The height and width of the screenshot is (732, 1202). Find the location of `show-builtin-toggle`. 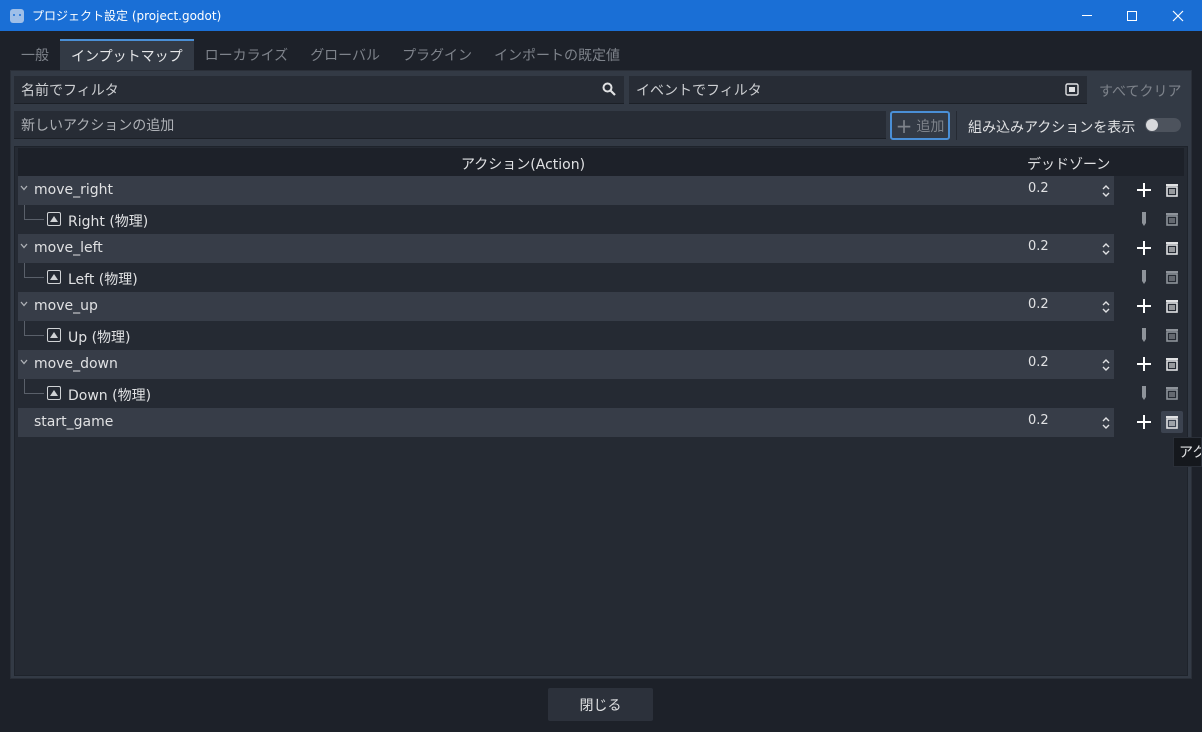

show-builtin-toggle is located at coordinates (1163, 125).